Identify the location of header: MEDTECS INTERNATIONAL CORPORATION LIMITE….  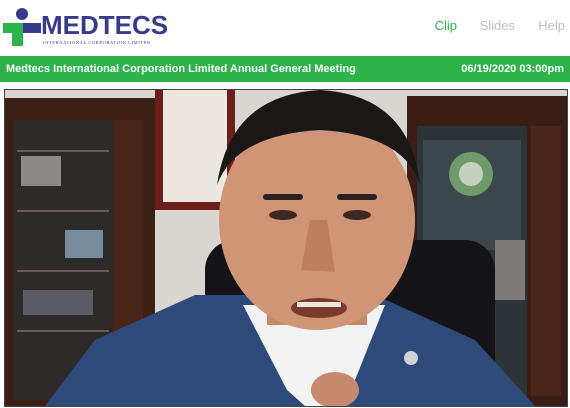
(285, 27).